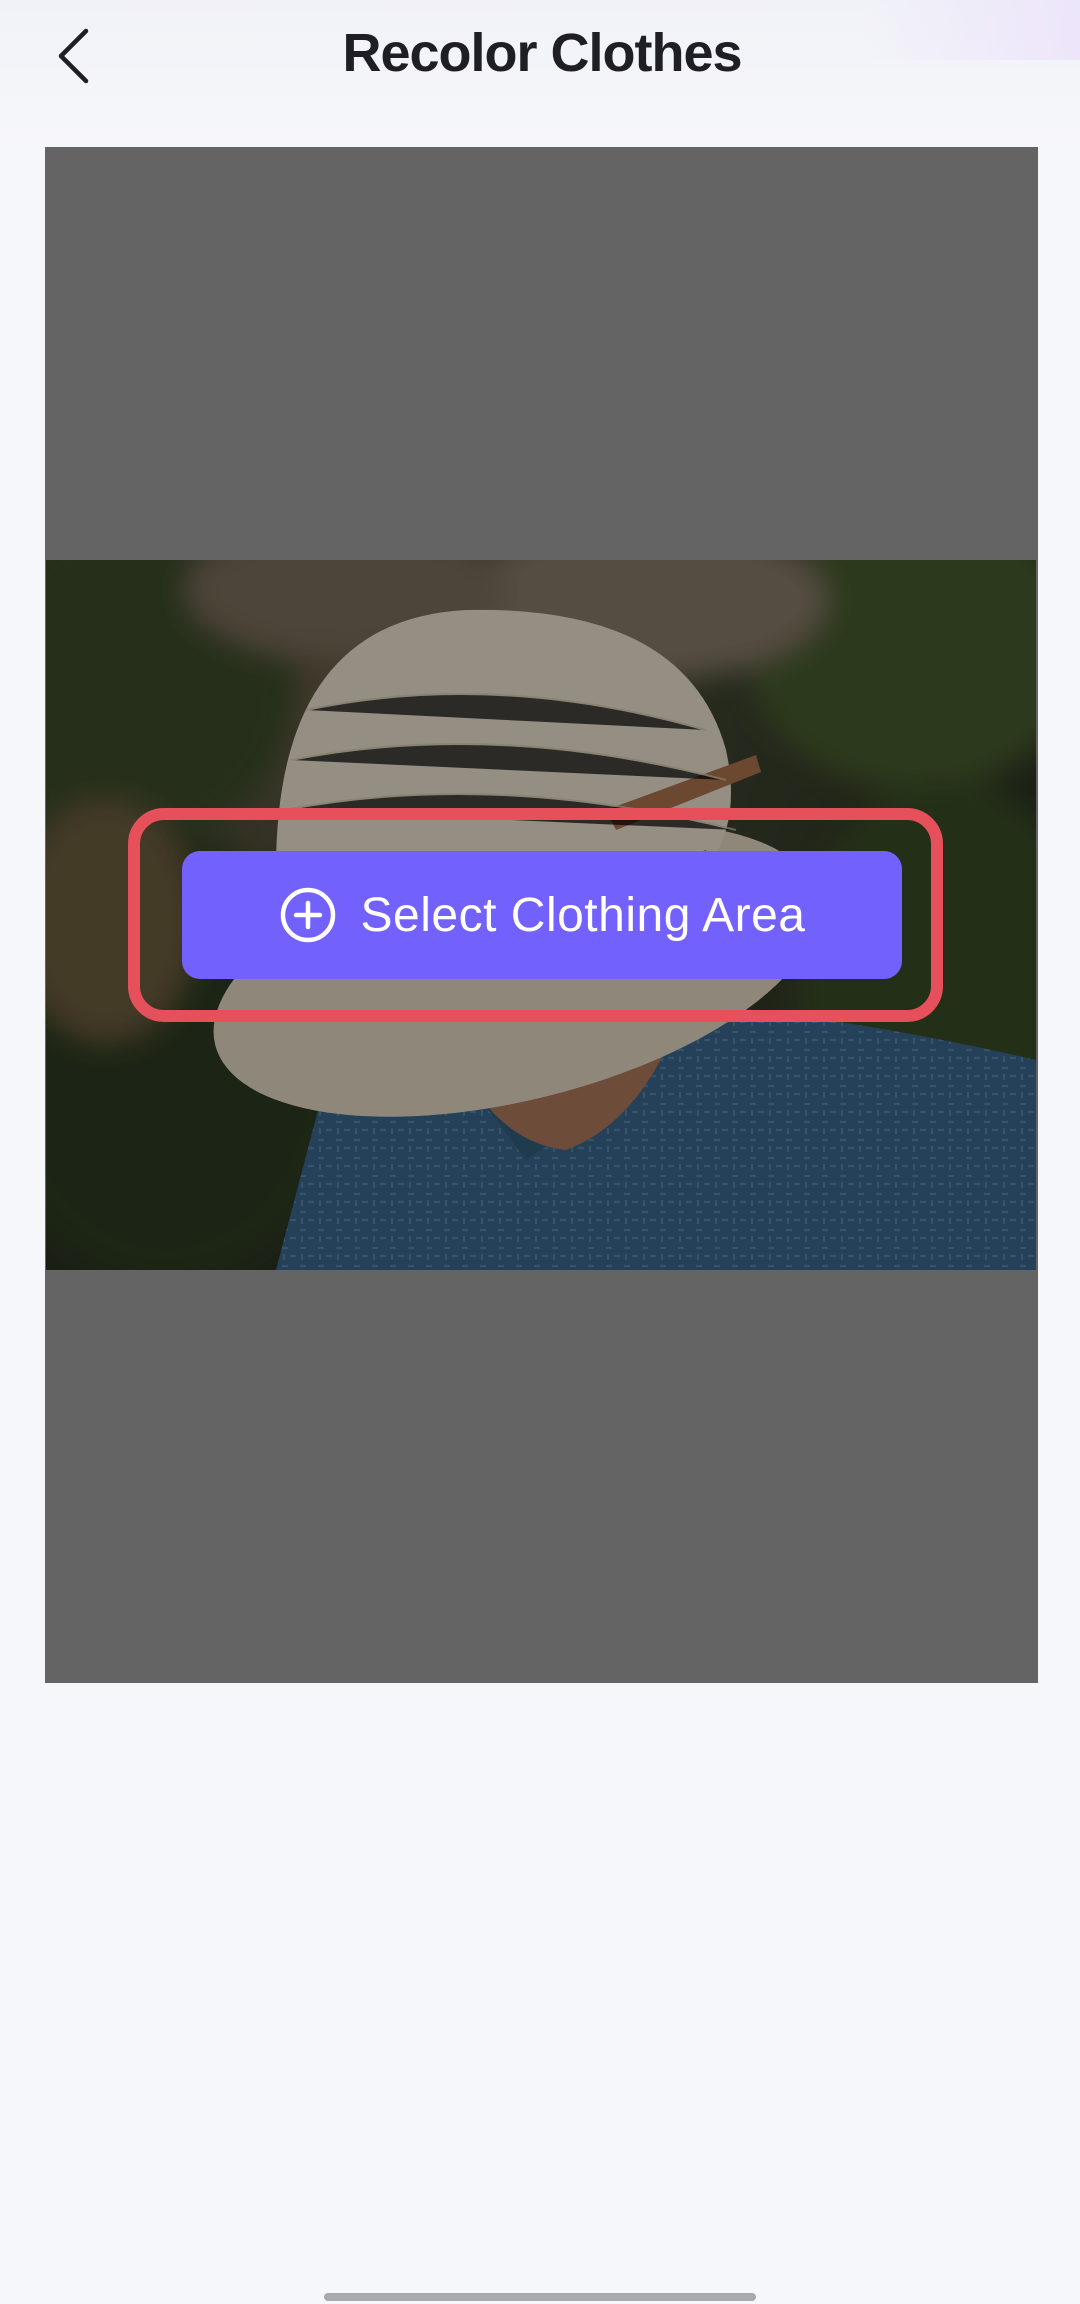 This screenshot has width=1080, height=2304. I want to click on select-button-label: Select Clothing Area, so click(583, 915).